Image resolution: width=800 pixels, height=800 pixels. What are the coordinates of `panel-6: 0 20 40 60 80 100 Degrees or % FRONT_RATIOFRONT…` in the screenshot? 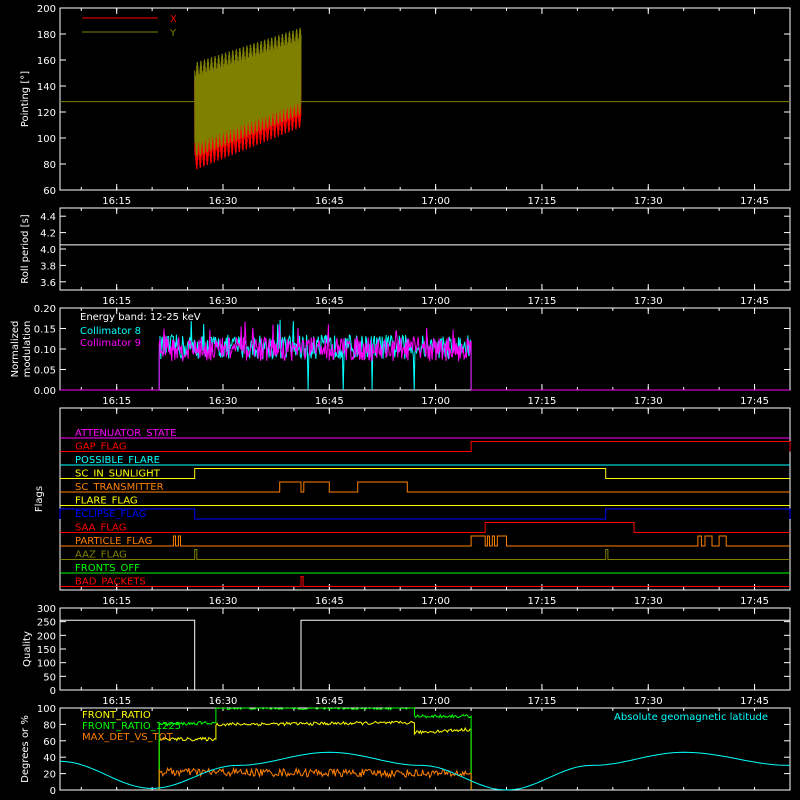 It's located at (405, 750).